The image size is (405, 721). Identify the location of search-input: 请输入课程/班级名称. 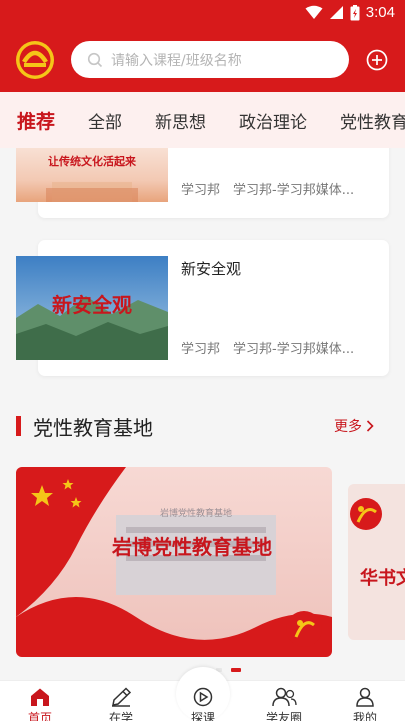
(210, 59).